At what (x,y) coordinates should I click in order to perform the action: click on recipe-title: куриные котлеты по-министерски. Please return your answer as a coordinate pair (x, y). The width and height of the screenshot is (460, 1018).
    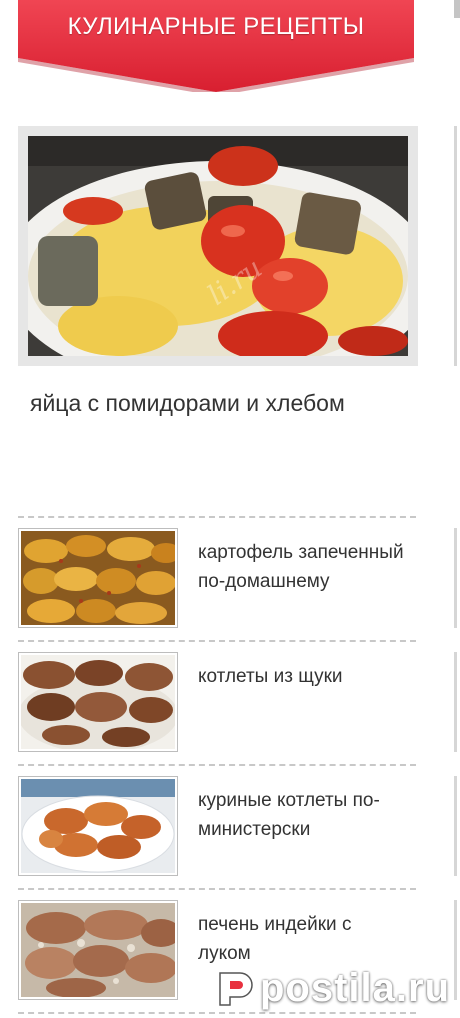
    Looking at the image, I should click on (303, 815).